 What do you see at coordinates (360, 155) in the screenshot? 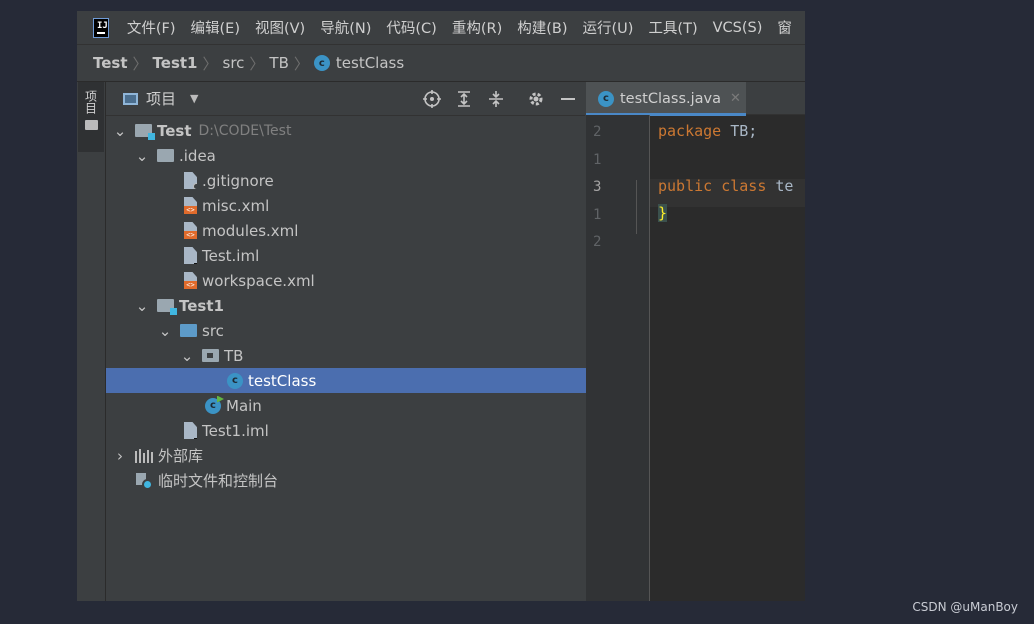
I see `tree-item-idea: ⌄ .idea` at bounding box center [360, 155].